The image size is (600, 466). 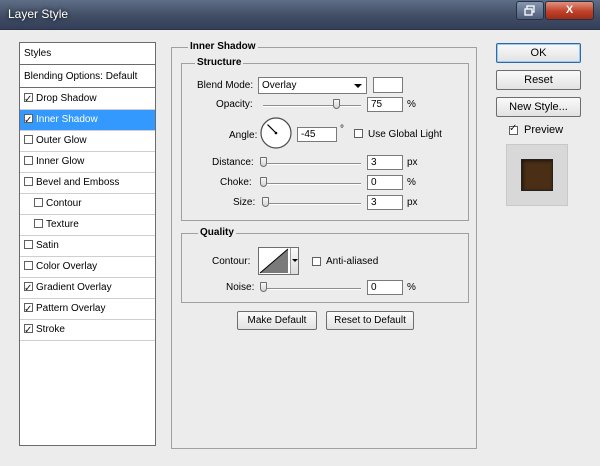 I want to click on degree-label: °, so click(x=342, y=129).